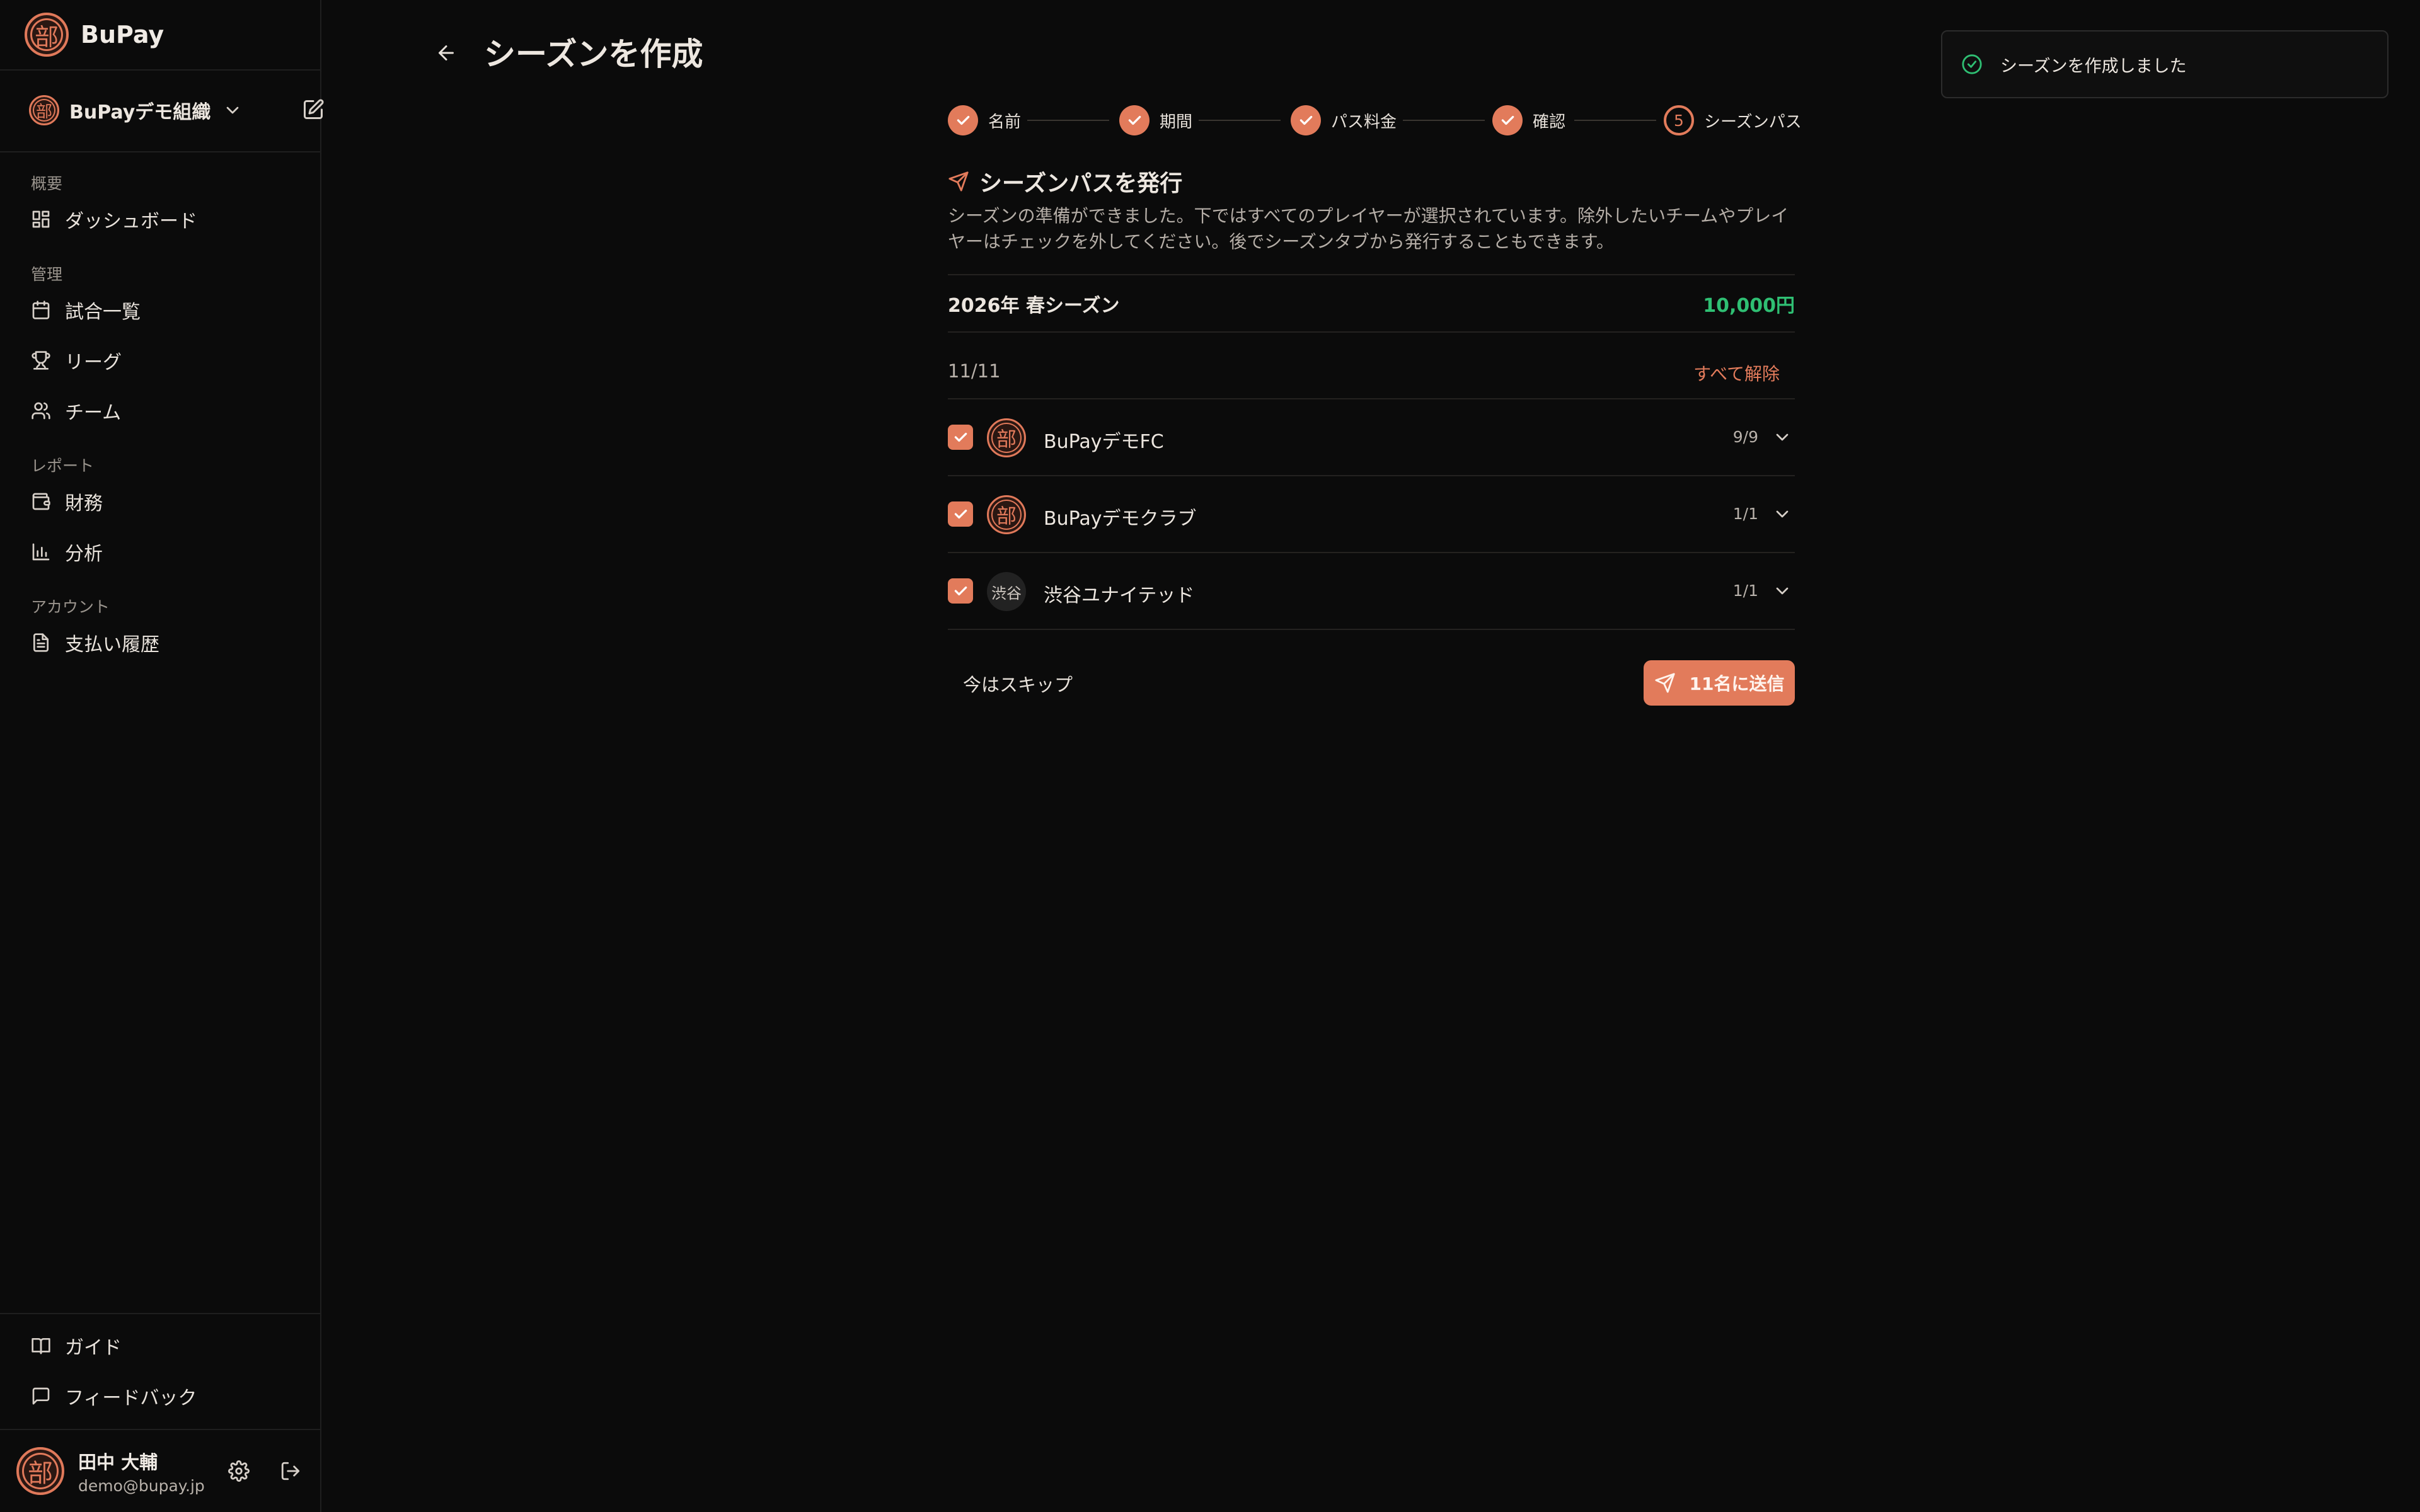 The image size is (2420, 1512). What do you see at coordinates (164, 501) in the screenshot?
I see `nav-item-finance: 財務` at bounding box center [164, 501].